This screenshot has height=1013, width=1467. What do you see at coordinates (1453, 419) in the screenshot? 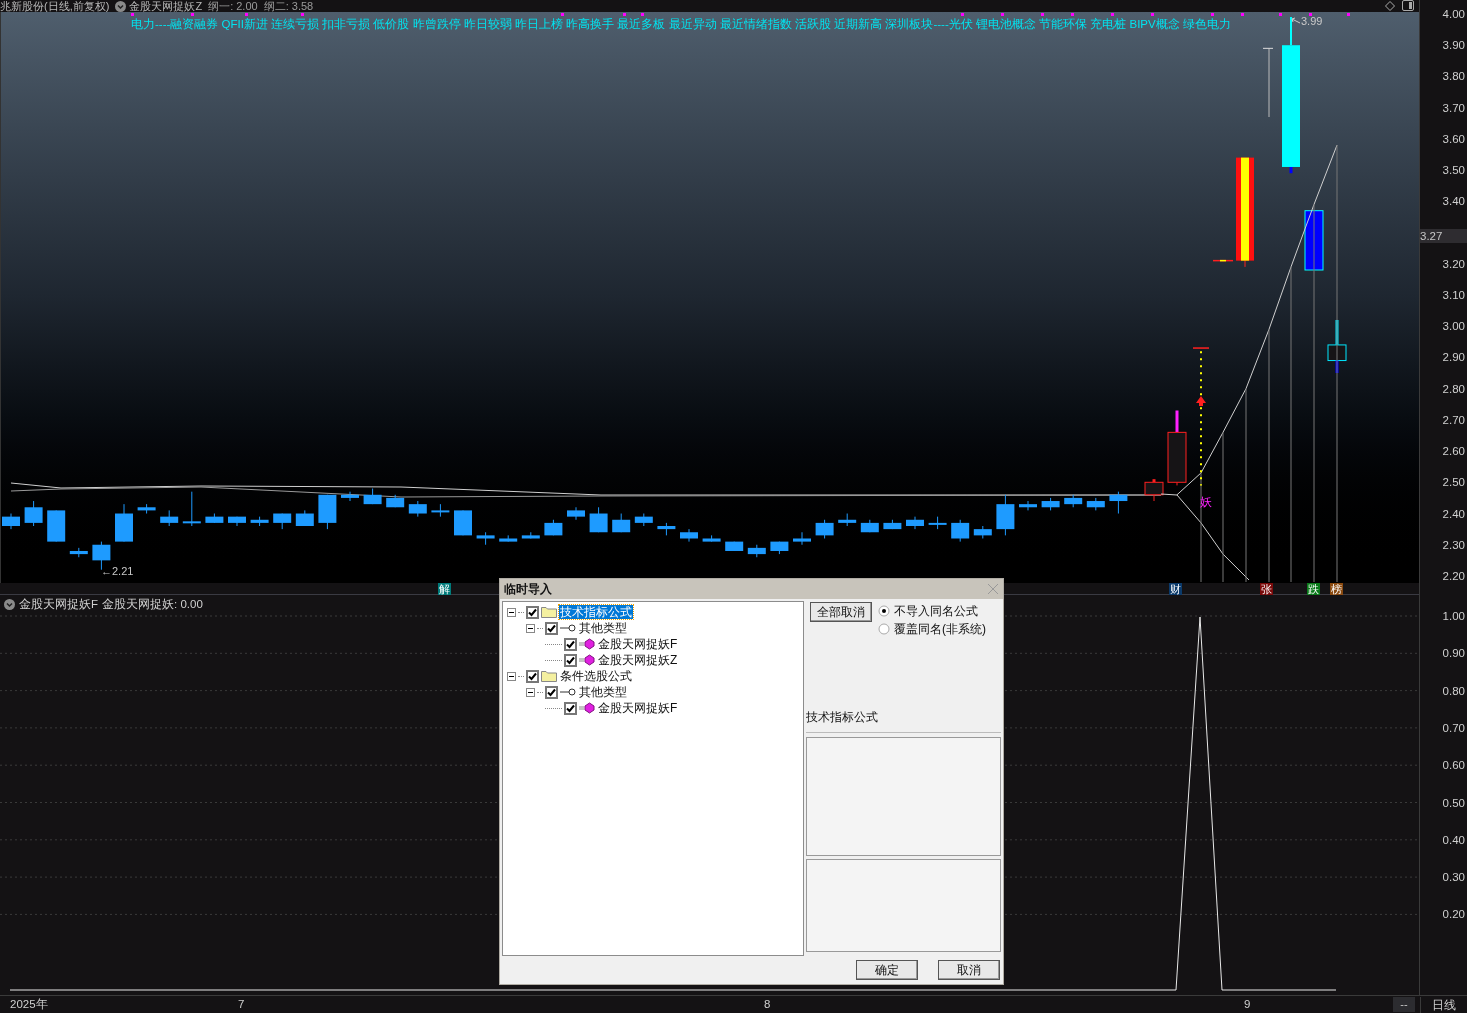
I see `price-axis-label: 2.70` at bounding box center [1453, 419].